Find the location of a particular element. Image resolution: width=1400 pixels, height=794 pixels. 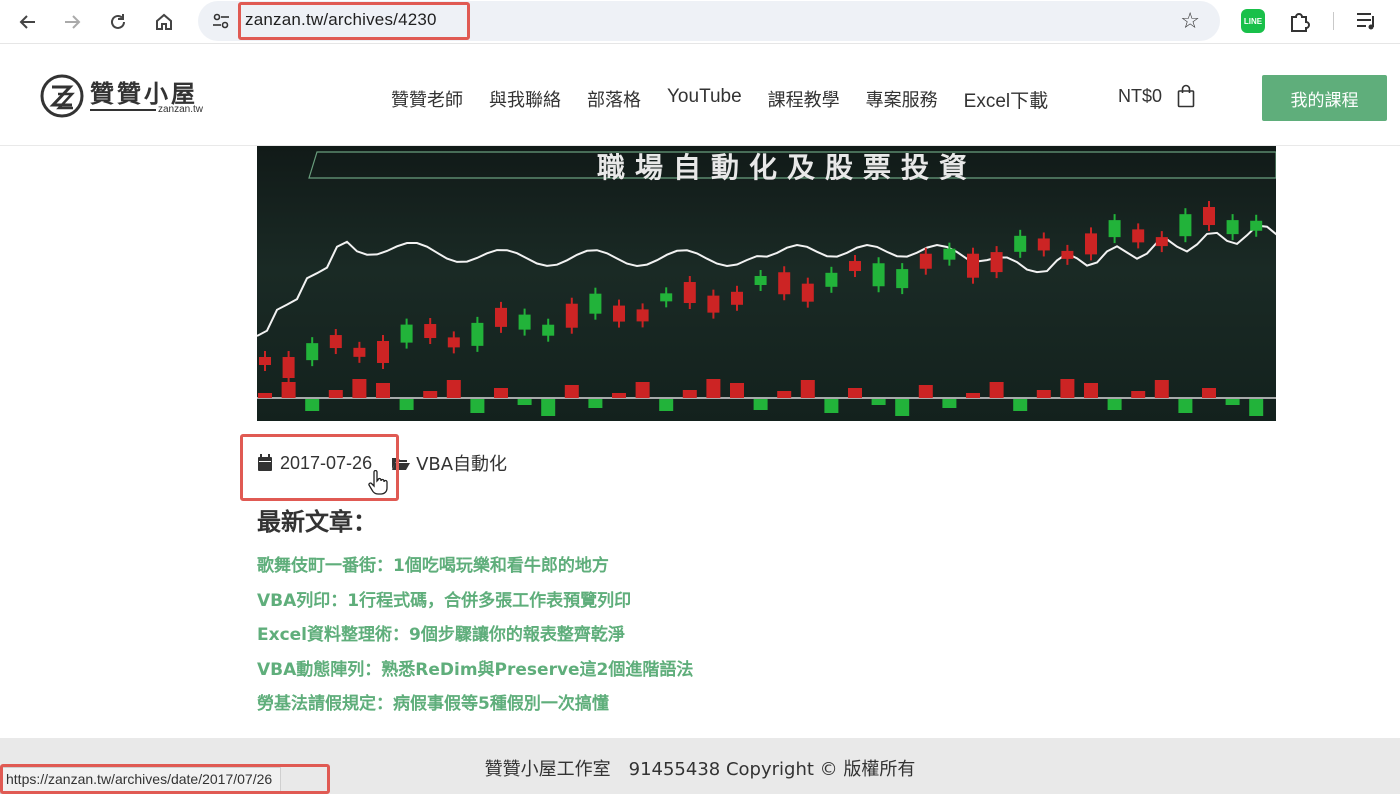

forward-arrow-icon is located at coordinates (72, 22).